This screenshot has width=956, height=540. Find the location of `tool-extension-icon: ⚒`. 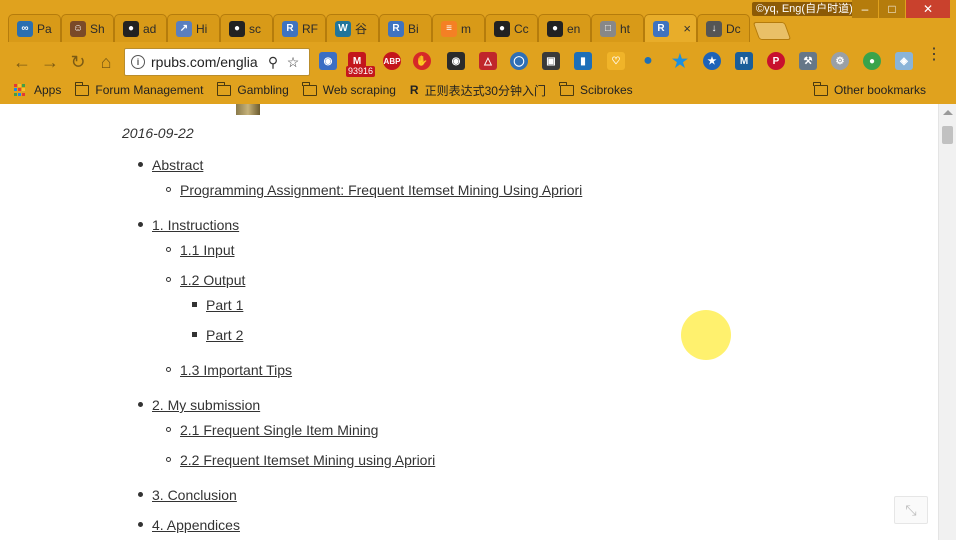

tool-extension-icon: ⚒ is located at coordinates (808, 61).